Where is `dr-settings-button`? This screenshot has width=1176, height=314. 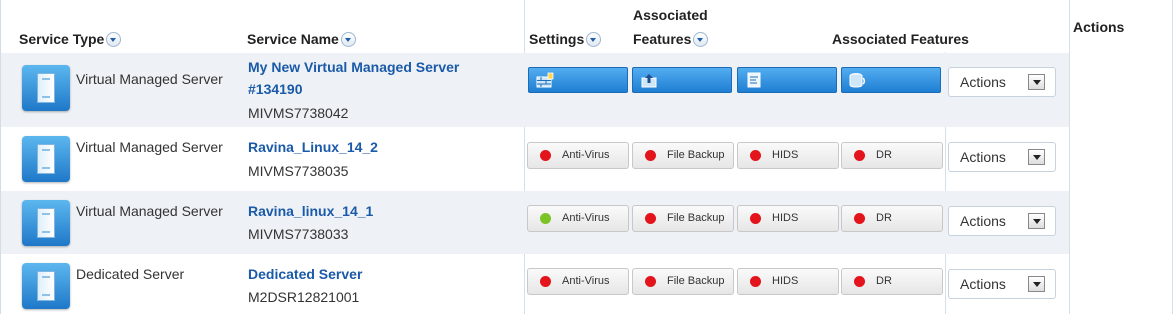 dr-settings-button is located at coordinates (891, 80).